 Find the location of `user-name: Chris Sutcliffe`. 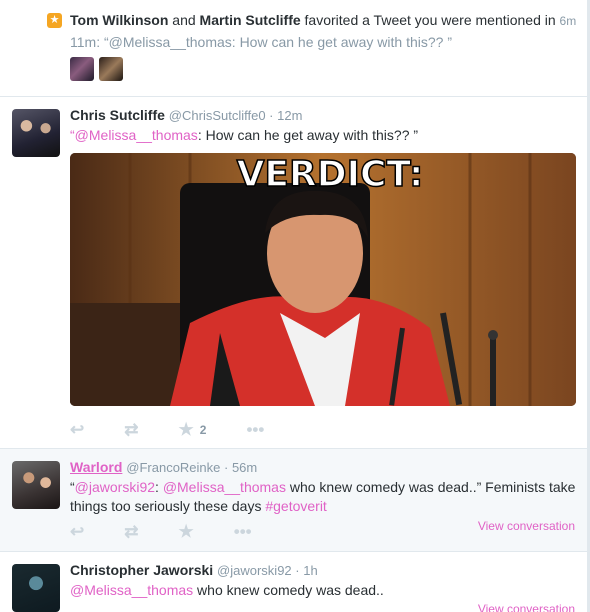

user-name: Chris Sutcliffe is located at coordinates (117, 115).